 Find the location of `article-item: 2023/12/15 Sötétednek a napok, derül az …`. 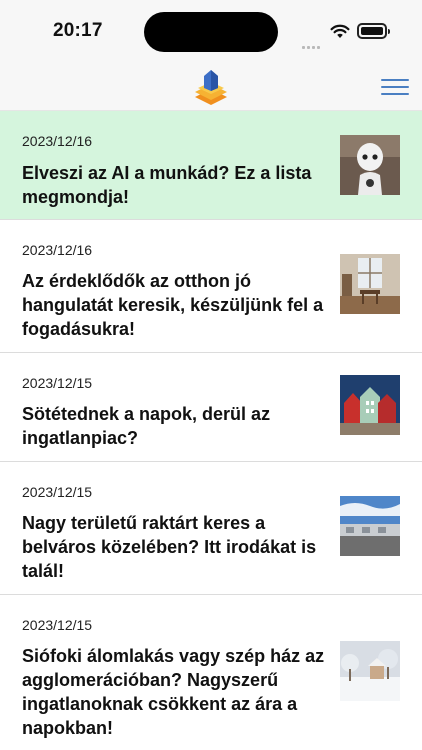

article-item: 2023/12/15 Sötétednek a napok, derül az … is located at coordinates (211, 407).